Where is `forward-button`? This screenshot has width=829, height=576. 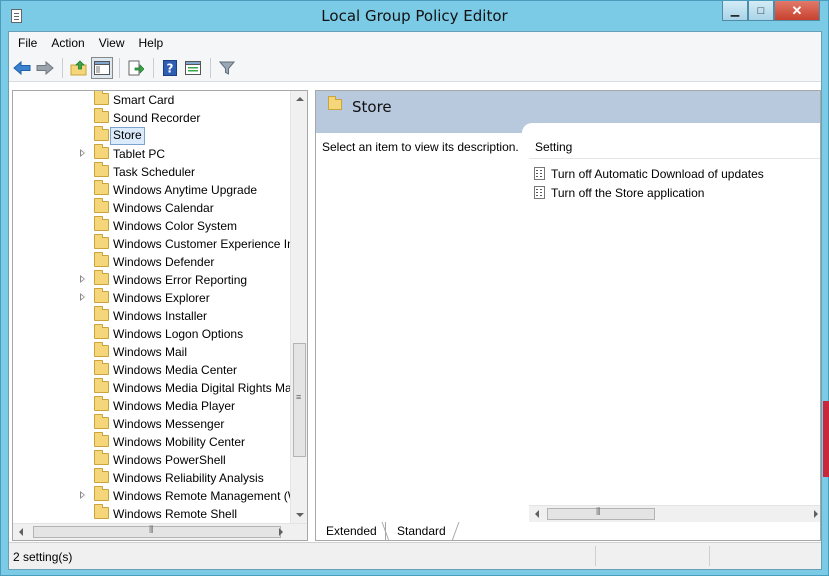
forward-button is located at coordinates (45, 68).